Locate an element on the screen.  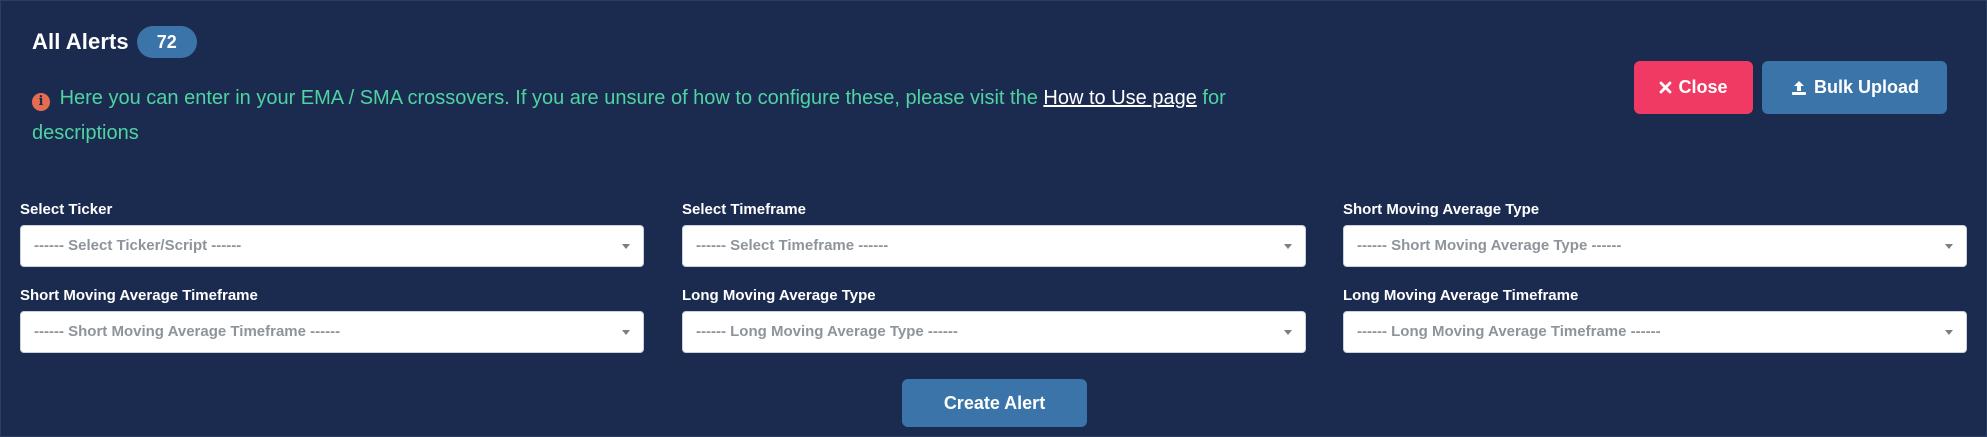
upload-icon is located at coordinates (1799, 88).